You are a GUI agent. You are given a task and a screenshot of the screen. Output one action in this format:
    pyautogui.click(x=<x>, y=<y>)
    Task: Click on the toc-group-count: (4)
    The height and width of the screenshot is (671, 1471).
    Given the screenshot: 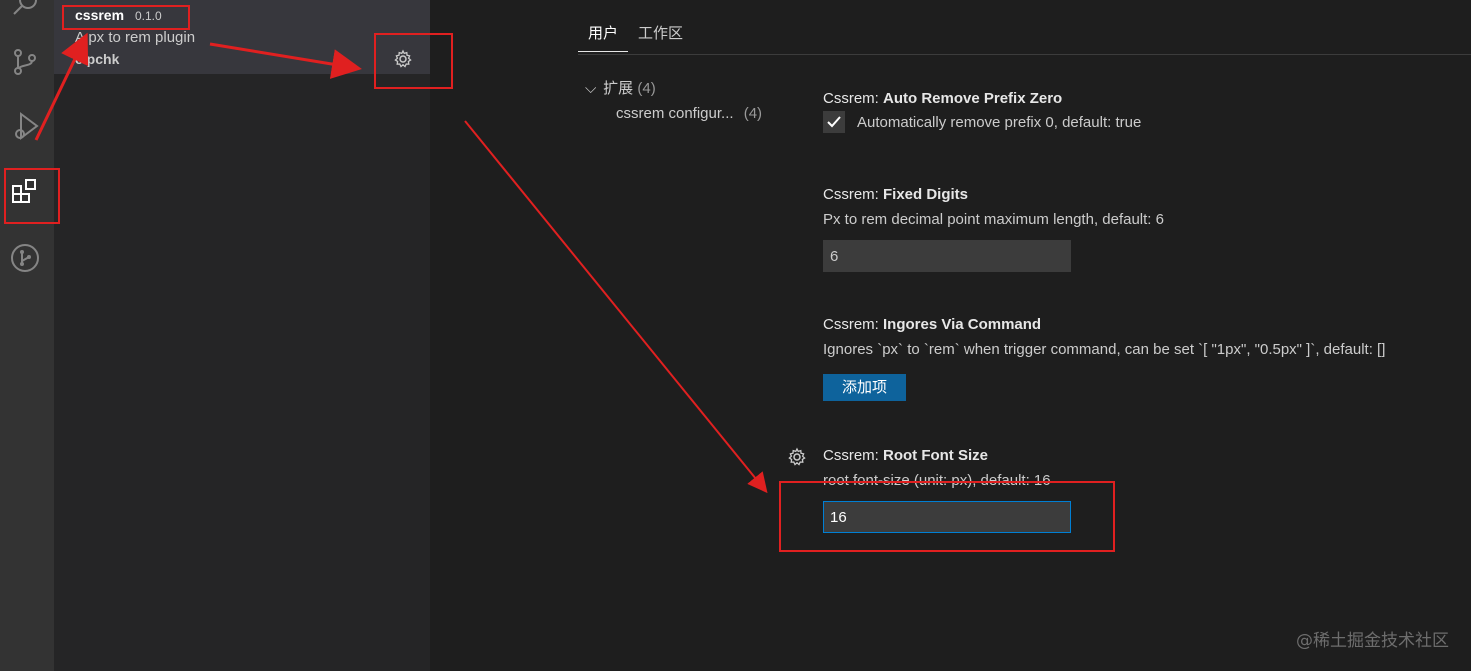 What is the action you would take?
    pyautogui.click(x=646, y=88)
    